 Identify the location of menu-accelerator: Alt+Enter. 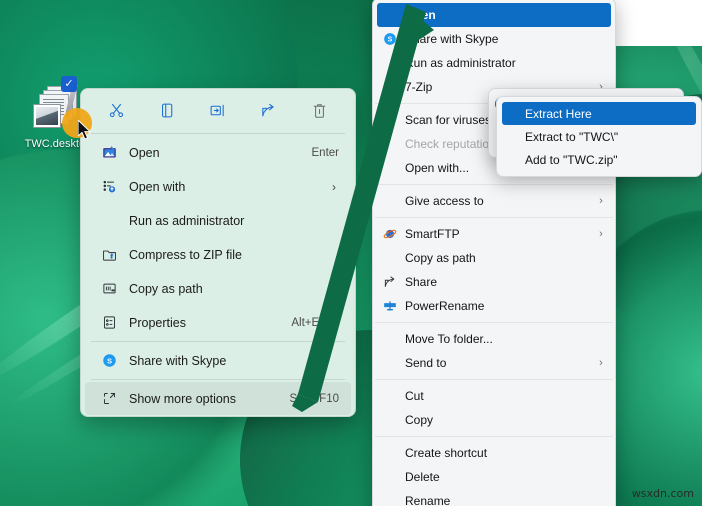
(315, 322).